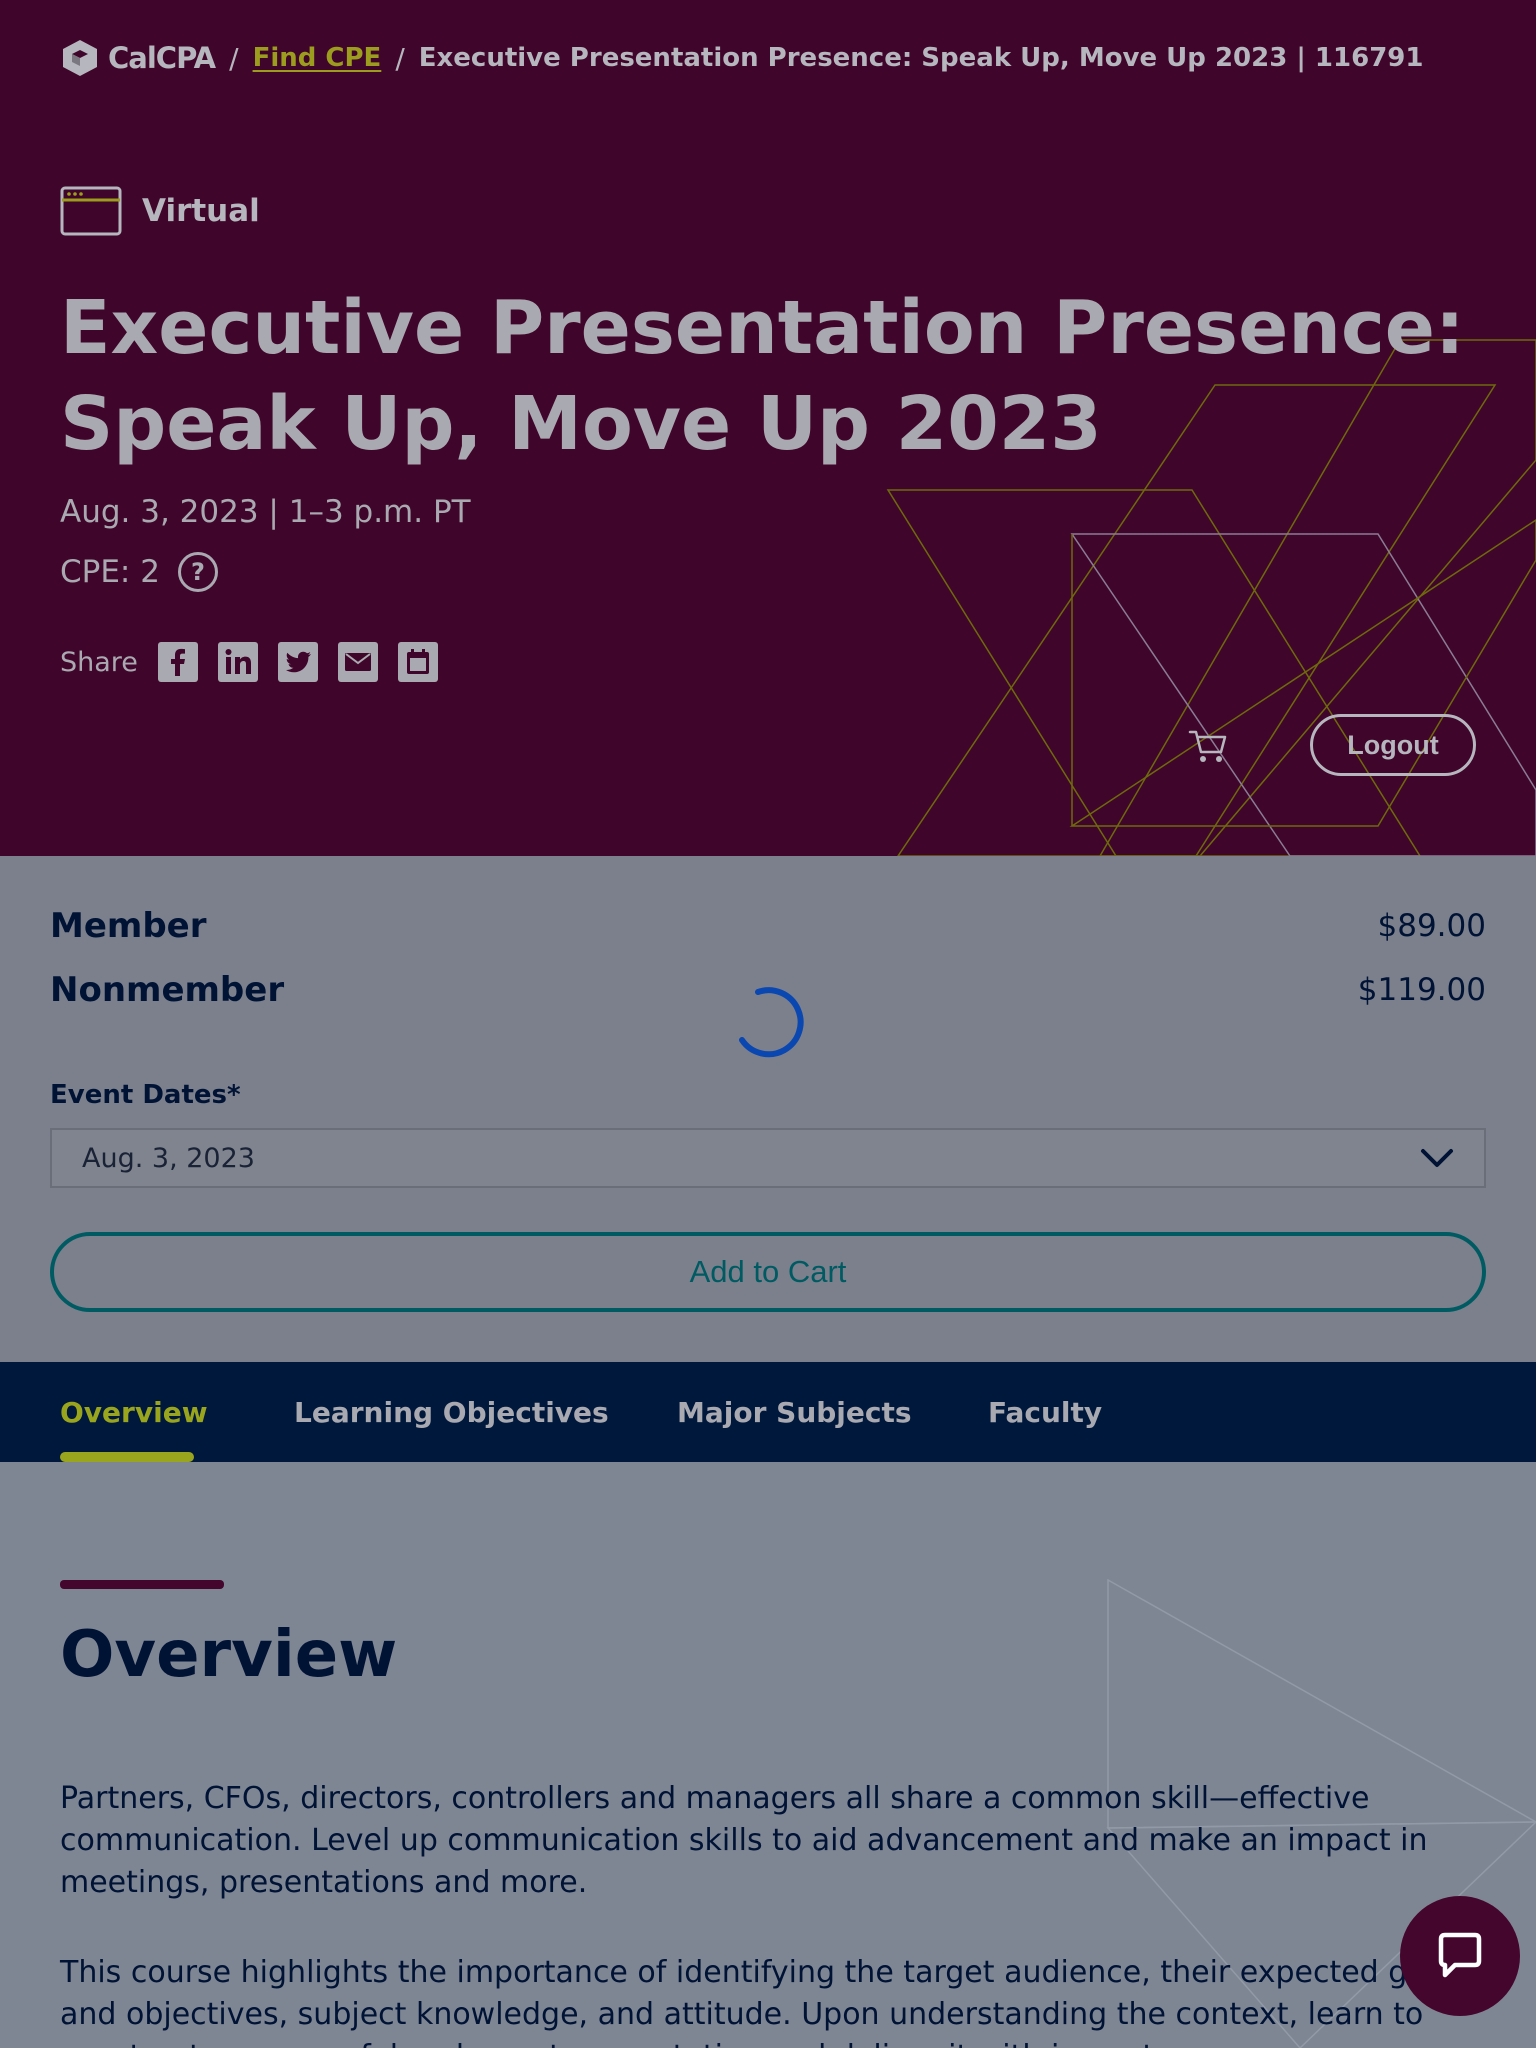 The width and height of the screenshot is (1536, 2048). What do you see at coordinates (317, 58) in the screenshot?
I see `breadcrumb-find-cpe-link: Find CPE` at bounding box center [317, 58].